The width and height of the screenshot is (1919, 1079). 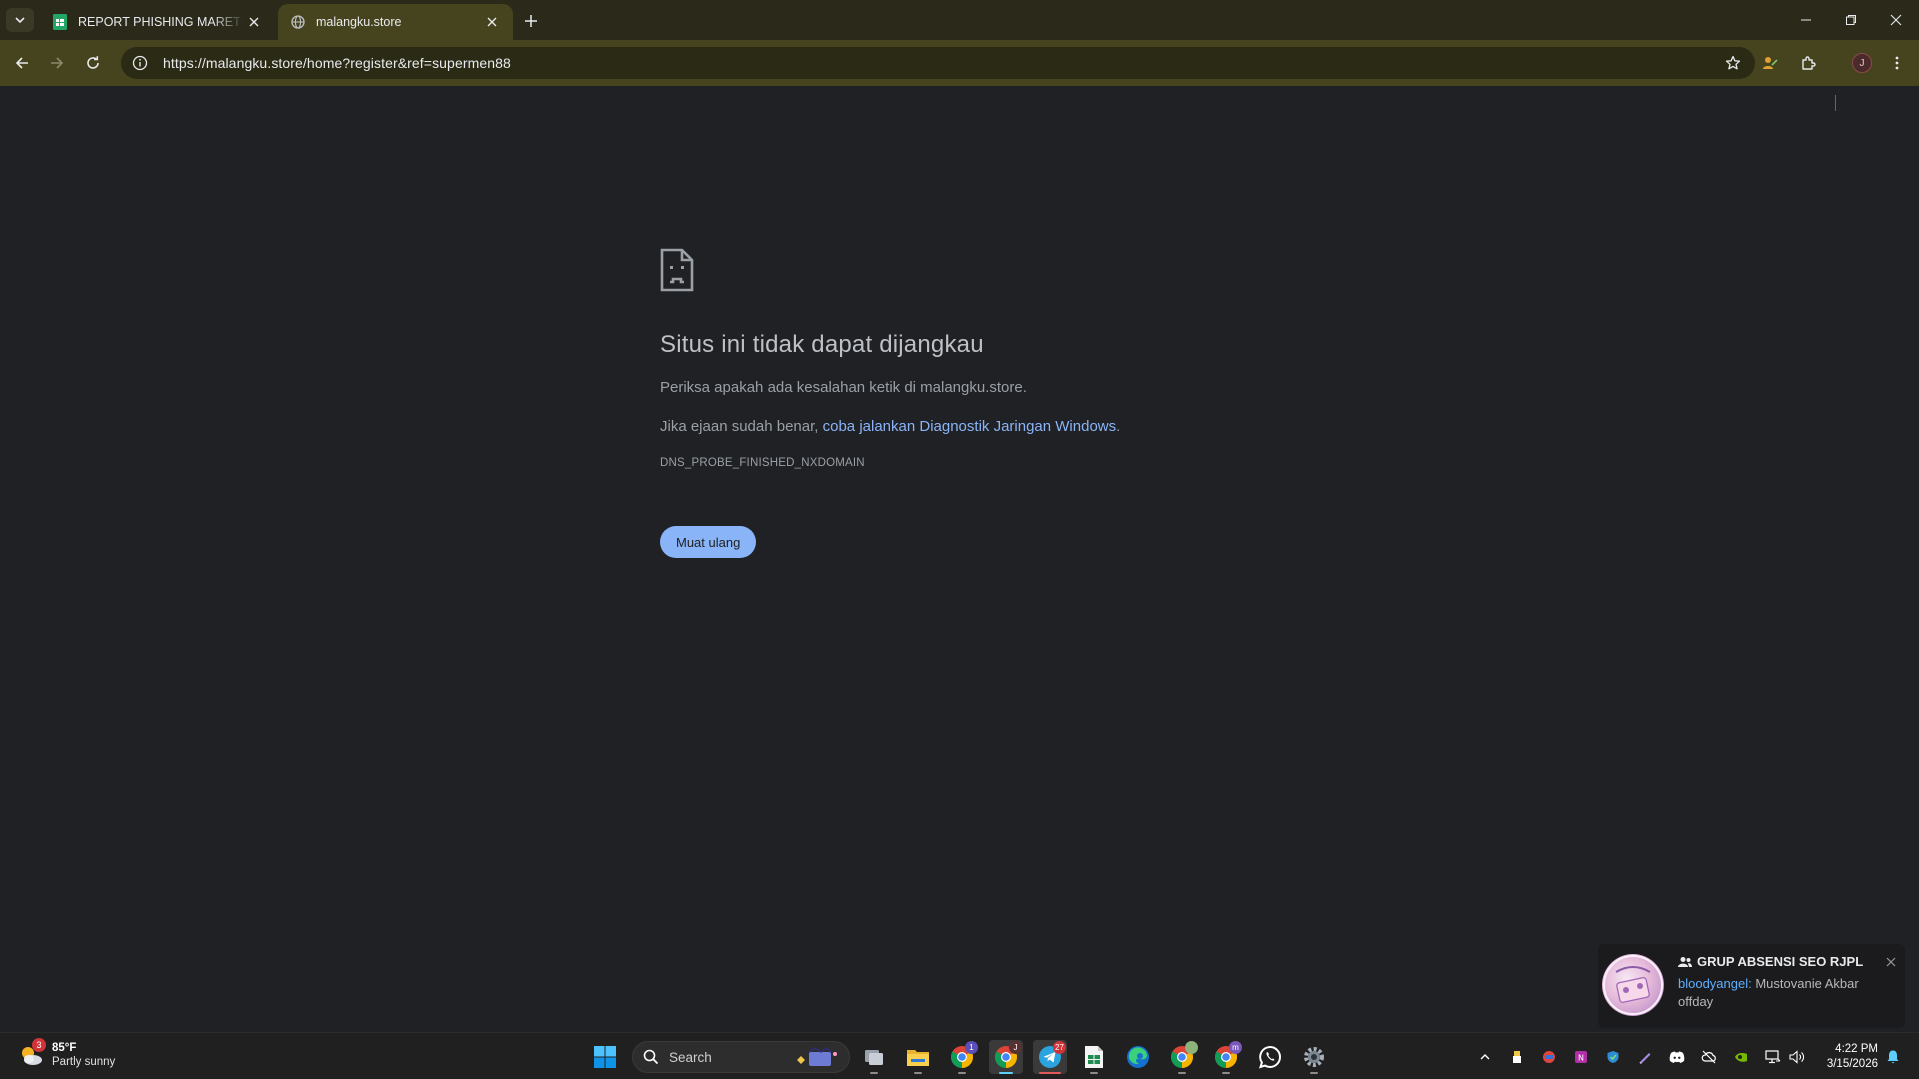 What do you see at coordinates (1856, 1049) in the screenshot?
I see `clock-time: 4:22 PM` at bounding box center [1856, 1049].